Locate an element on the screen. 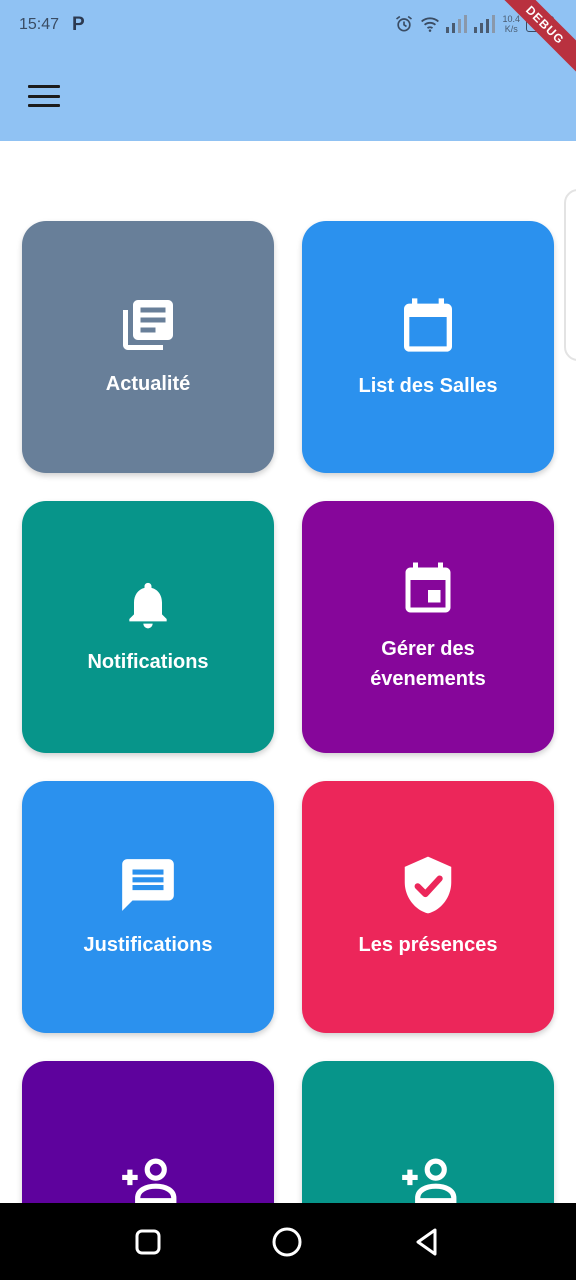  verified-shield-icon is located at coordinates (428, 885).